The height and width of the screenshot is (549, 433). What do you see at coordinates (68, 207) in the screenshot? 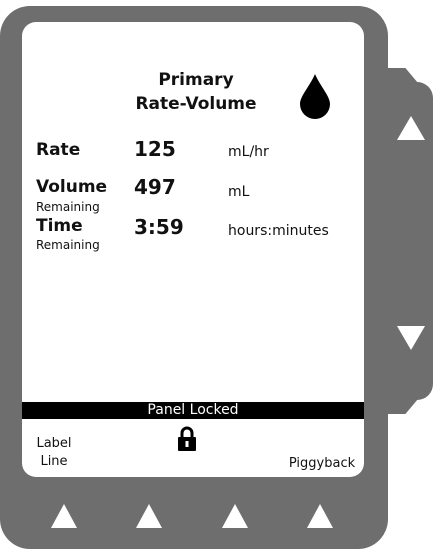
I see `volume-sublabel: Remaining` at bounding box center [68, 207].